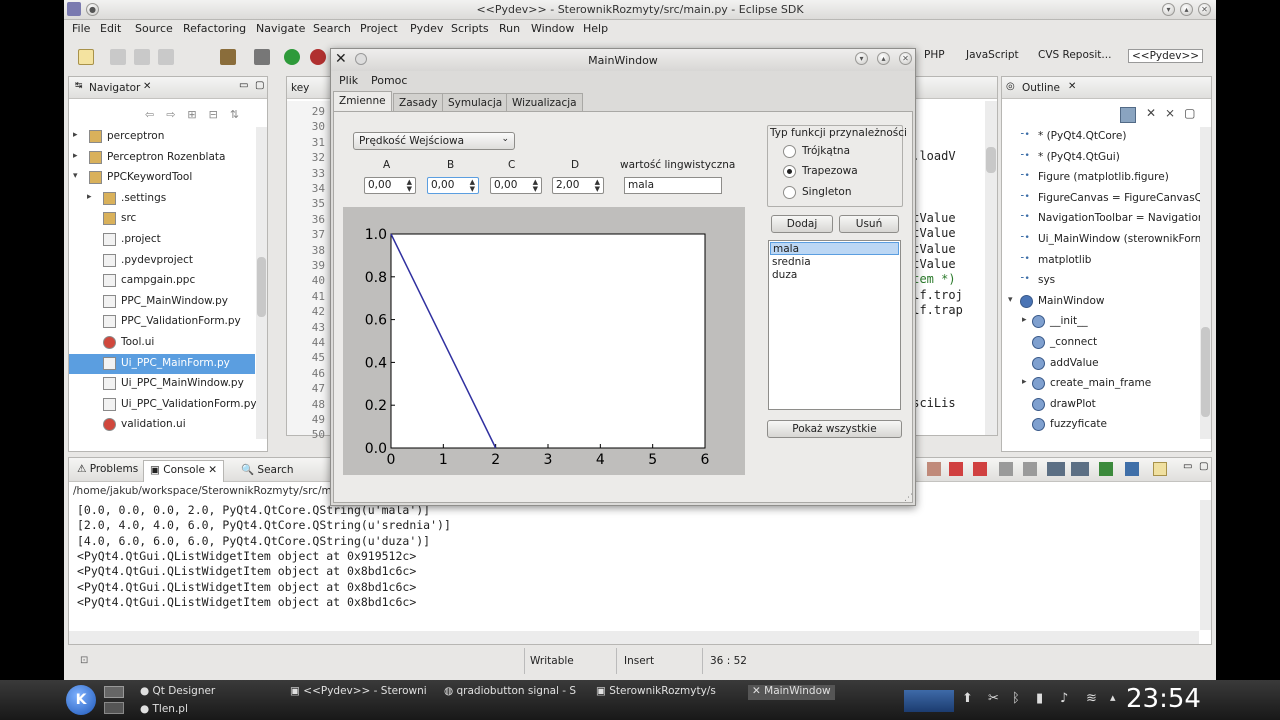 Image resolution: width=1280 pixels, height=720 pixels. What do you see at coordinates (198, 114) in the screenshot?
I see `navigator-toolbar: ⇦⇨⊞⊟⇅` at bounding box center [198, 114].